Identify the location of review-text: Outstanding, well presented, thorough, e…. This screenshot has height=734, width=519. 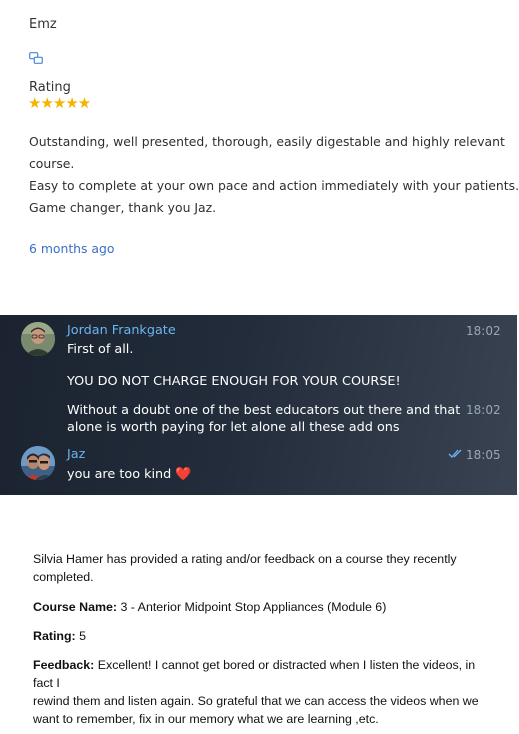
(274, 175).